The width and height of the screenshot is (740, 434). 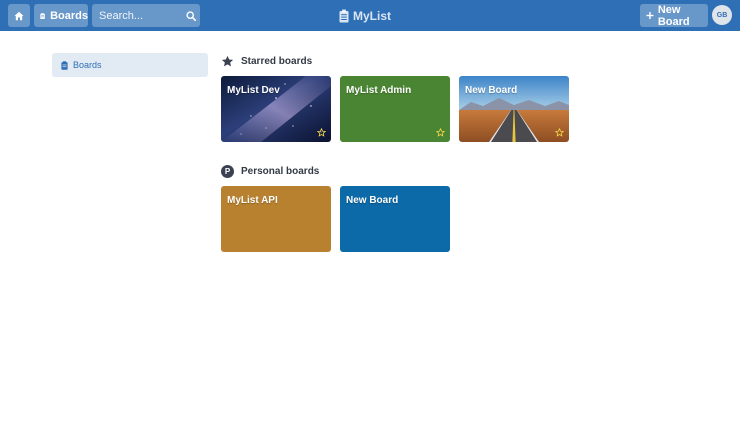 I want to click on plus-icon, so click(x=650, y=15).